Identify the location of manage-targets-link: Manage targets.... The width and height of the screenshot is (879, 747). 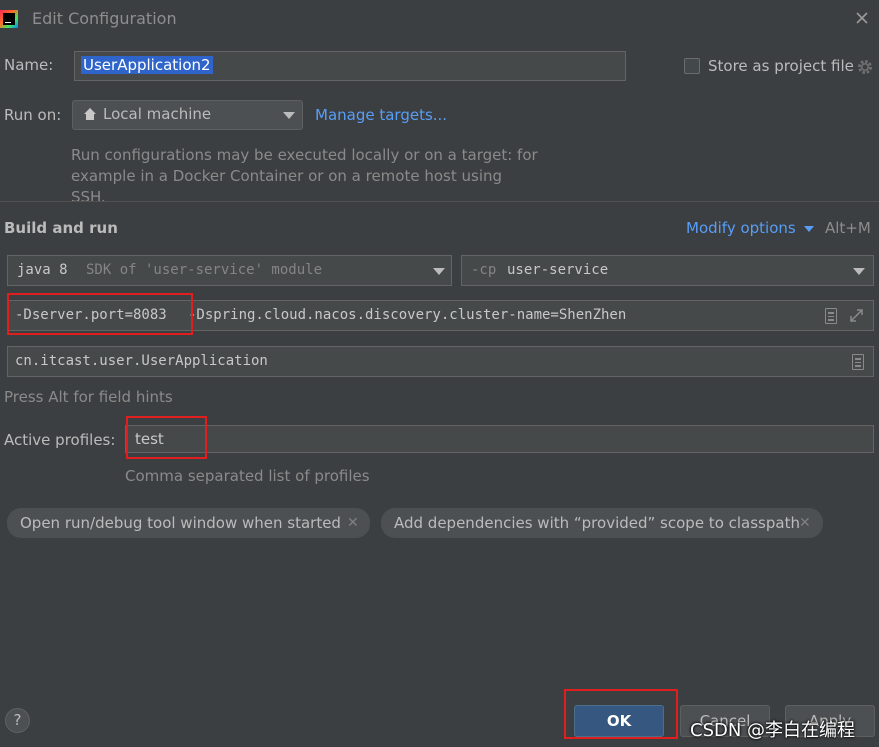
(381, 115).